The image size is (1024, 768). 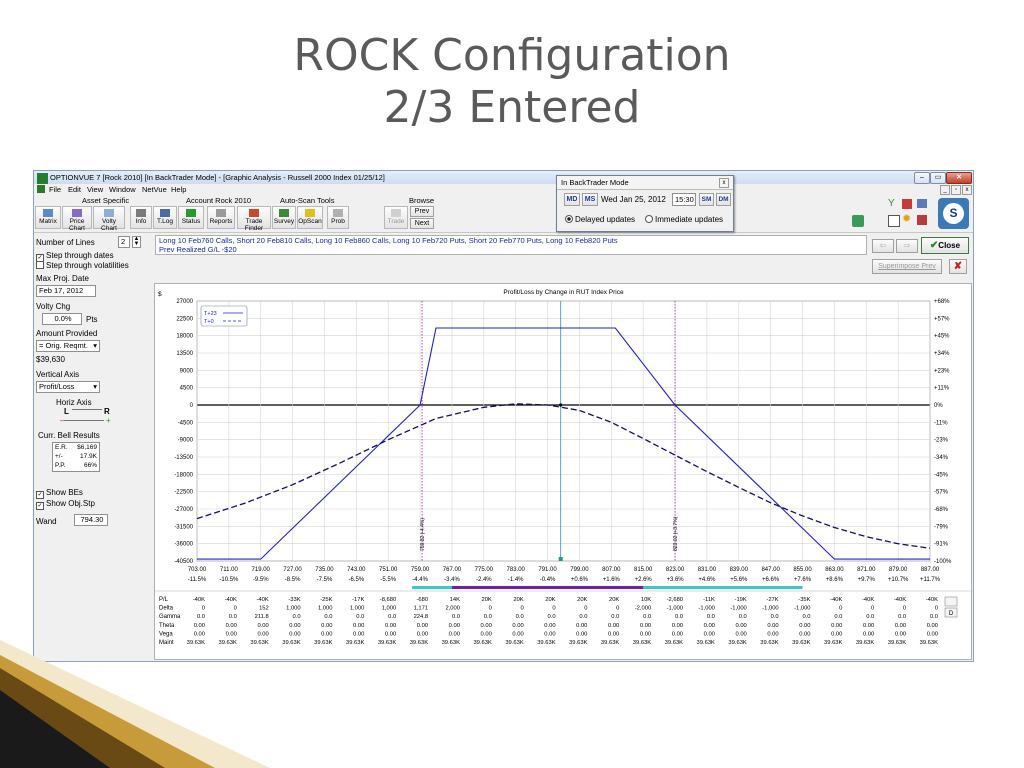 I want to click on show-bes-checkbox: ✓ Show BEs, so click(x=59, y=493).